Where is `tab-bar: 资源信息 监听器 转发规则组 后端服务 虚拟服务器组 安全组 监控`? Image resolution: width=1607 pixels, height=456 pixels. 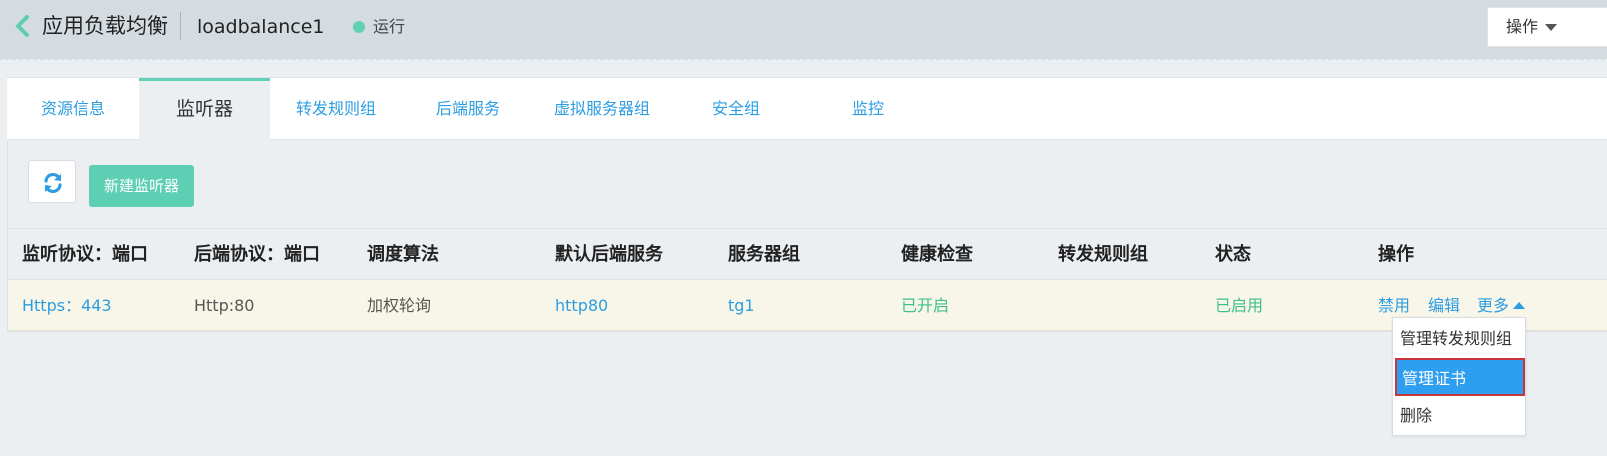 tab-bar: 资源信息 监听器 转发规则组 后端服务 虚拟服务器组 安全组 监控 is located at coordinates (807, 109).